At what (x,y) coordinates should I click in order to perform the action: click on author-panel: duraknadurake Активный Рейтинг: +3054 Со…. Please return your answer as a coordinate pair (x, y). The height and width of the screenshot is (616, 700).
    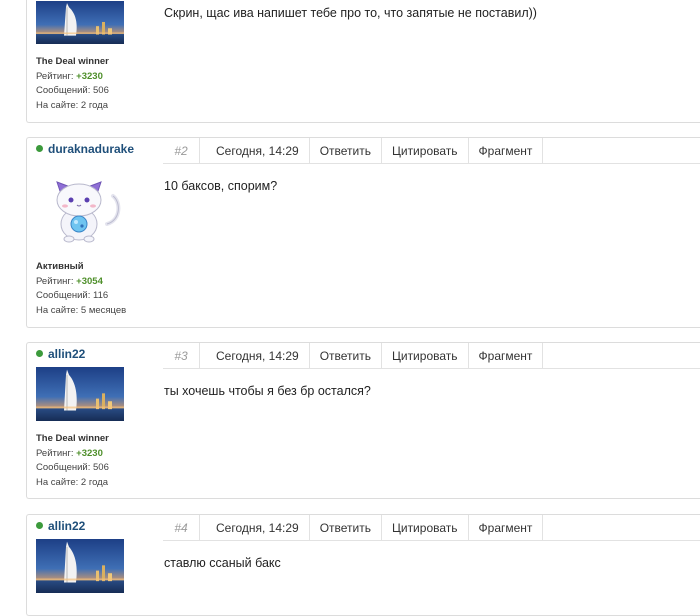
    Looking at the image, I should click on (93, 232).